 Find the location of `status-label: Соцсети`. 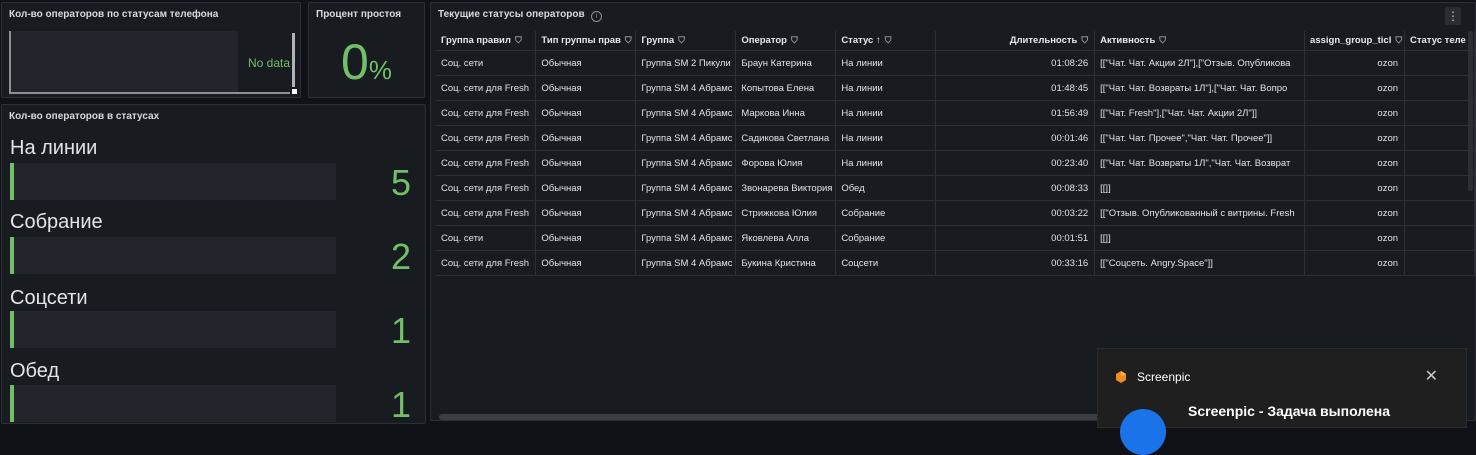

status-label: Соцсети is located at coordinates (49, 298).